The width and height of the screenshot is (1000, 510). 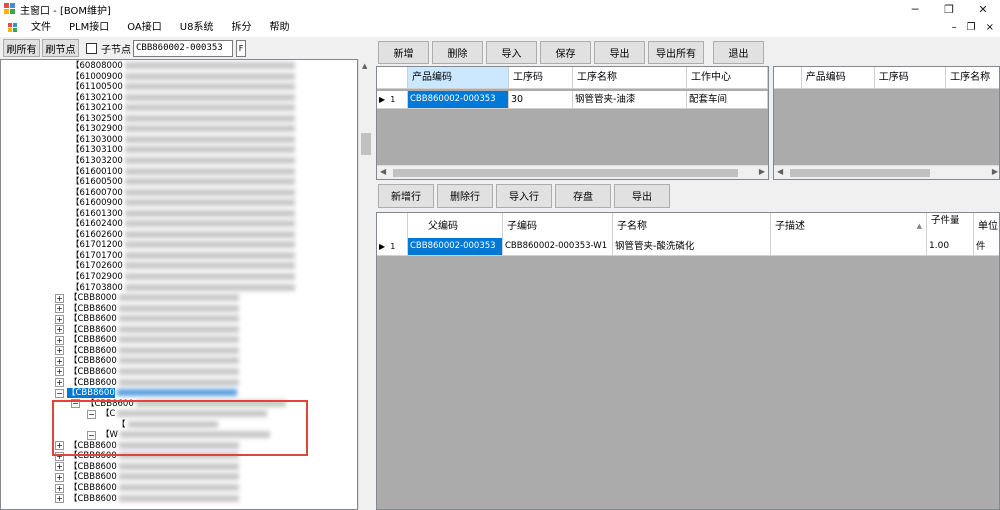 I want to click on col-header-process-code-2: 工序码, so click(x=911, y=77).